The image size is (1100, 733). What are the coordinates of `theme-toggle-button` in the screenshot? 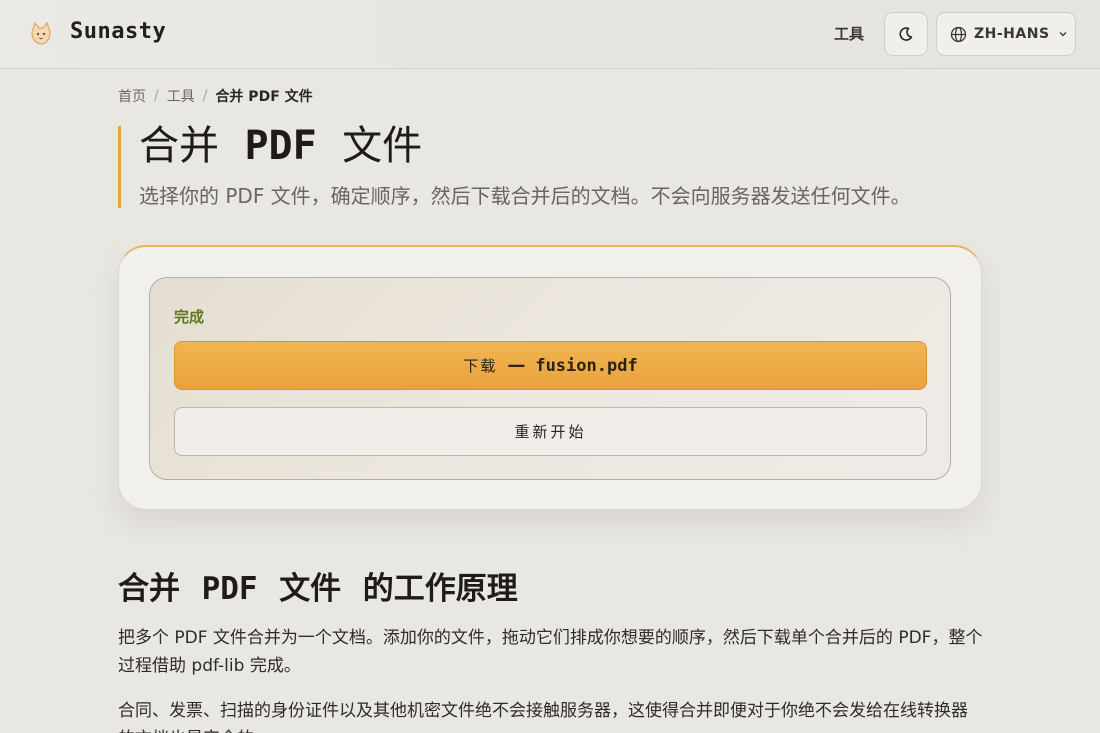 It's located at (906, 34).